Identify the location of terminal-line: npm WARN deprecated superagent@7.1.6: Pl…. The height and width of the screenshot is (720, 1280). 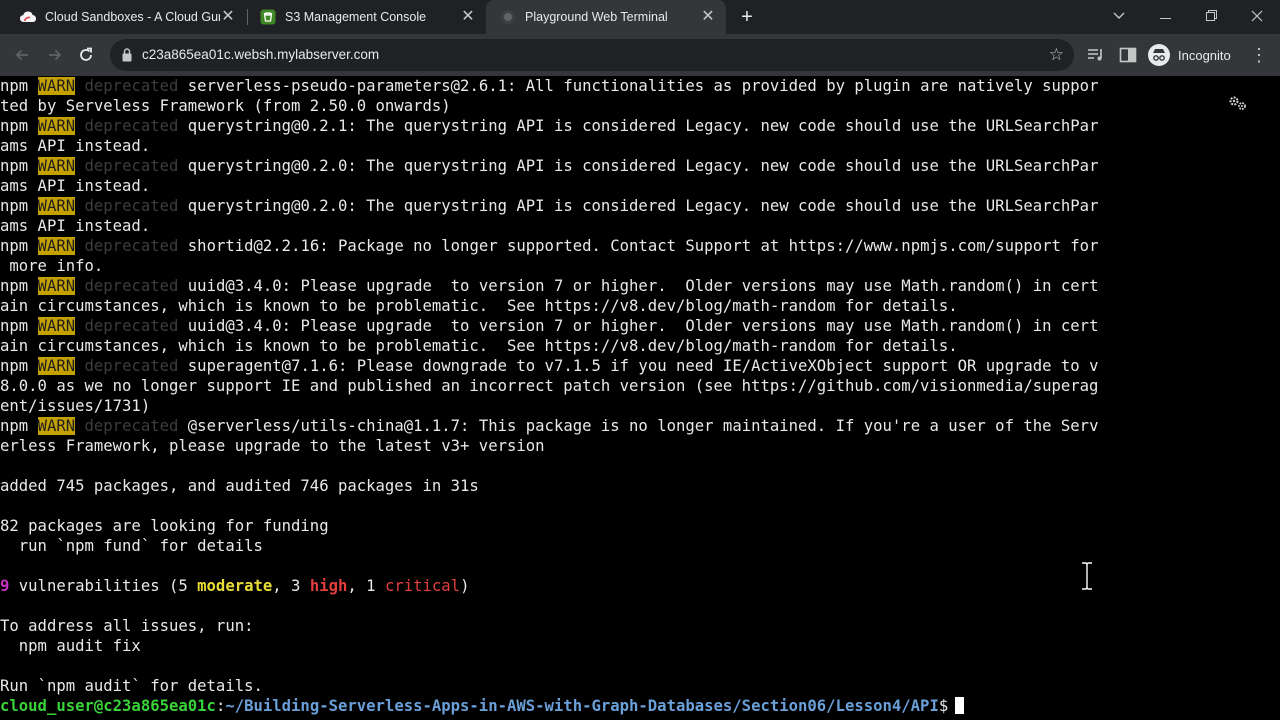
(549, 366).